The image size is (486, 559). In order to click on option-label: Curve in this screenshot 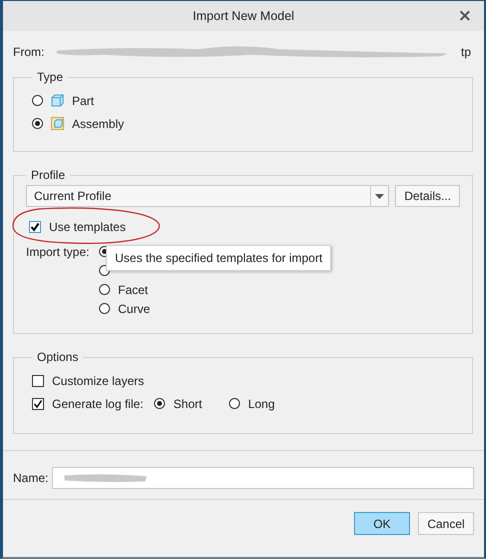, I will do `click(134, 309)`.